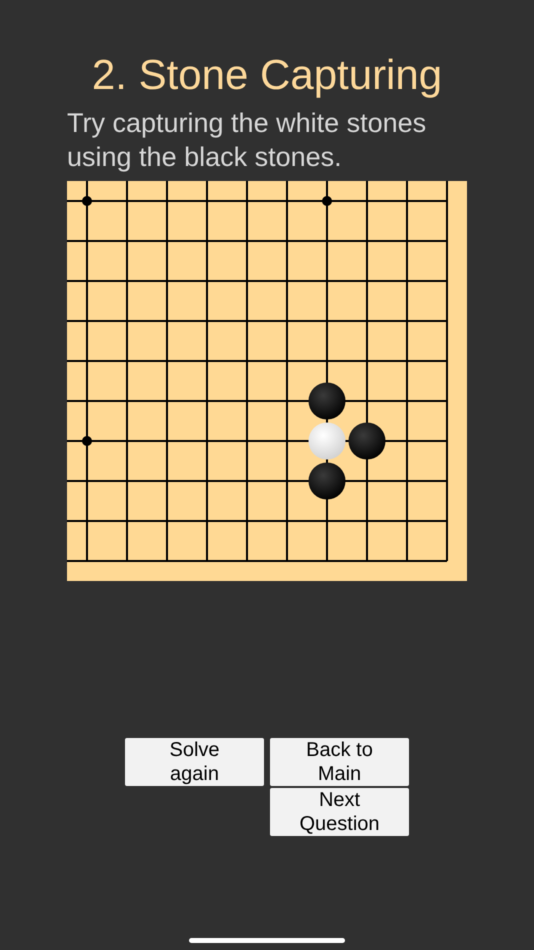  What do you see at coordinates (267, 75) in the screenshot?
I see `page-title: 2. Stone Capturing` at bounding box center [267, 75].